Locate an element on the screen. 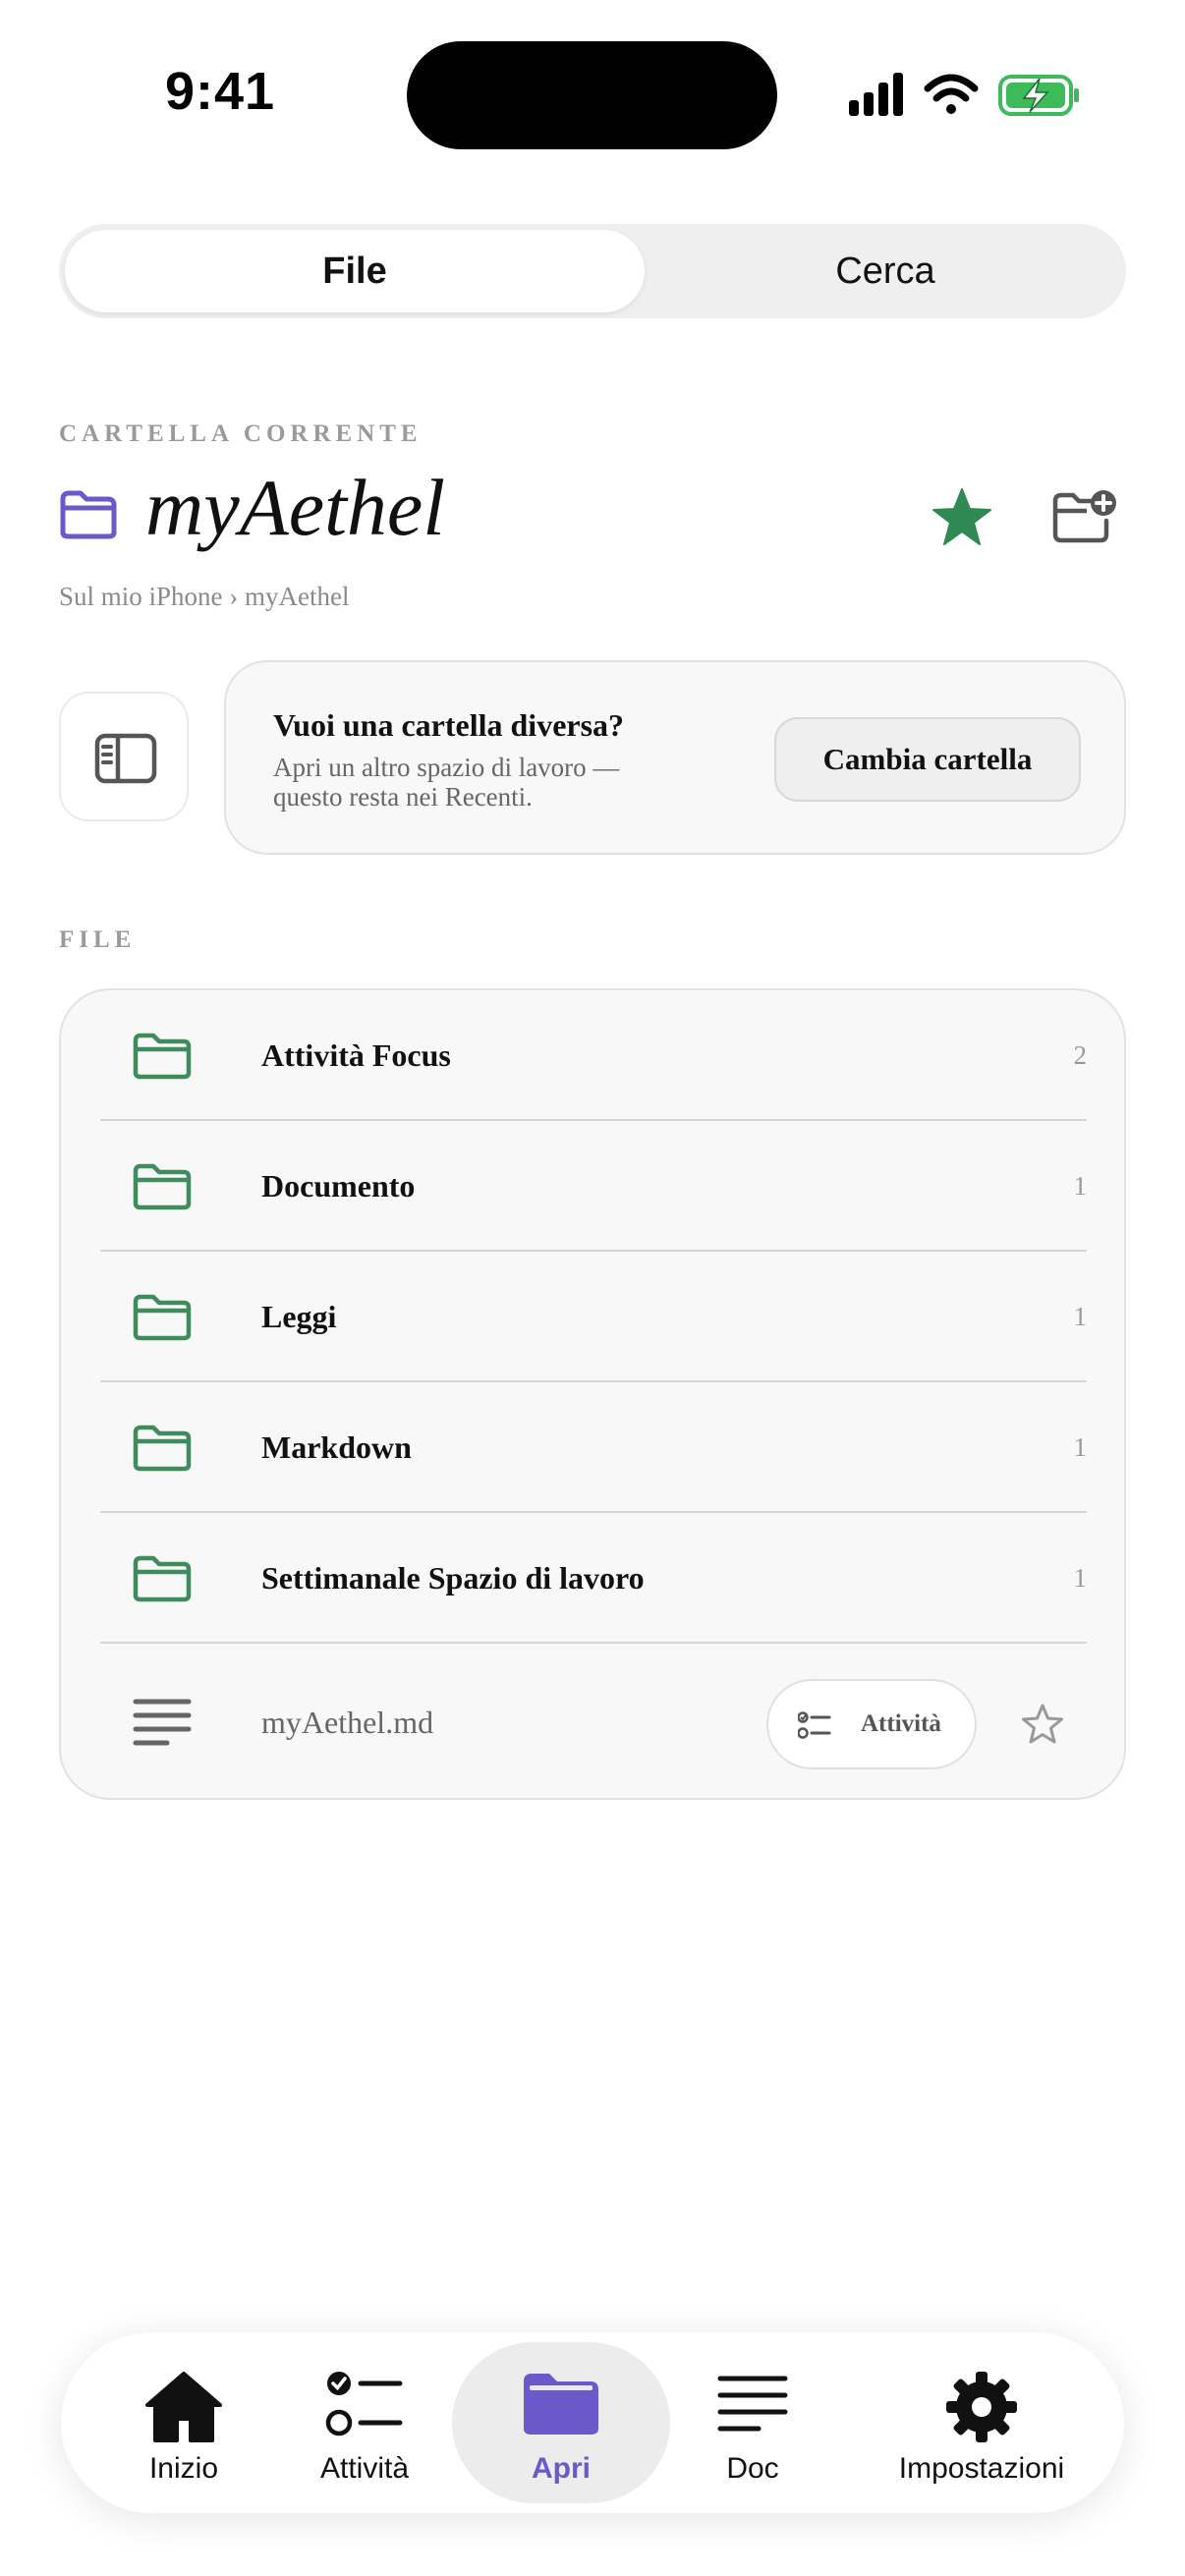  status-time: 9:41 is located at coordinates (221, 91).